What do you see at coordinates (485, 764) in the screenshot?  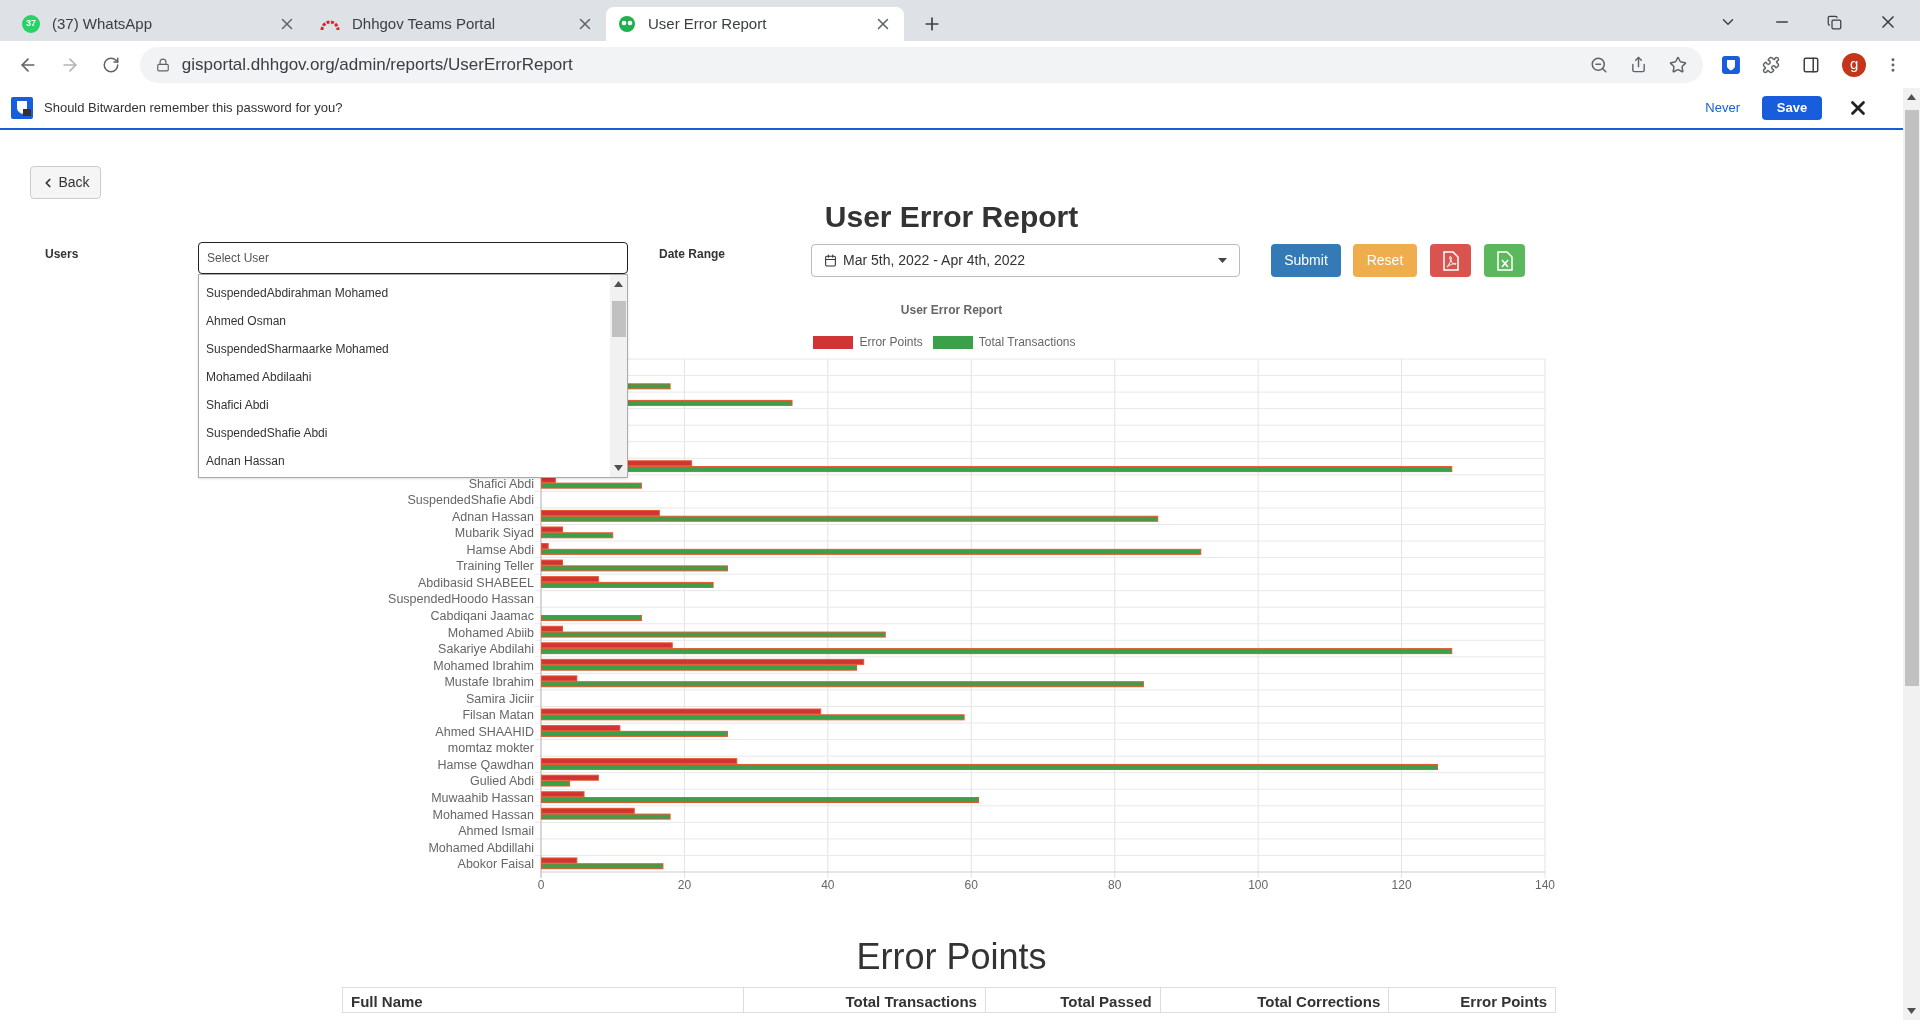 I see `category-label: Hamse Qawdhan` at bounding box center [485, 764].